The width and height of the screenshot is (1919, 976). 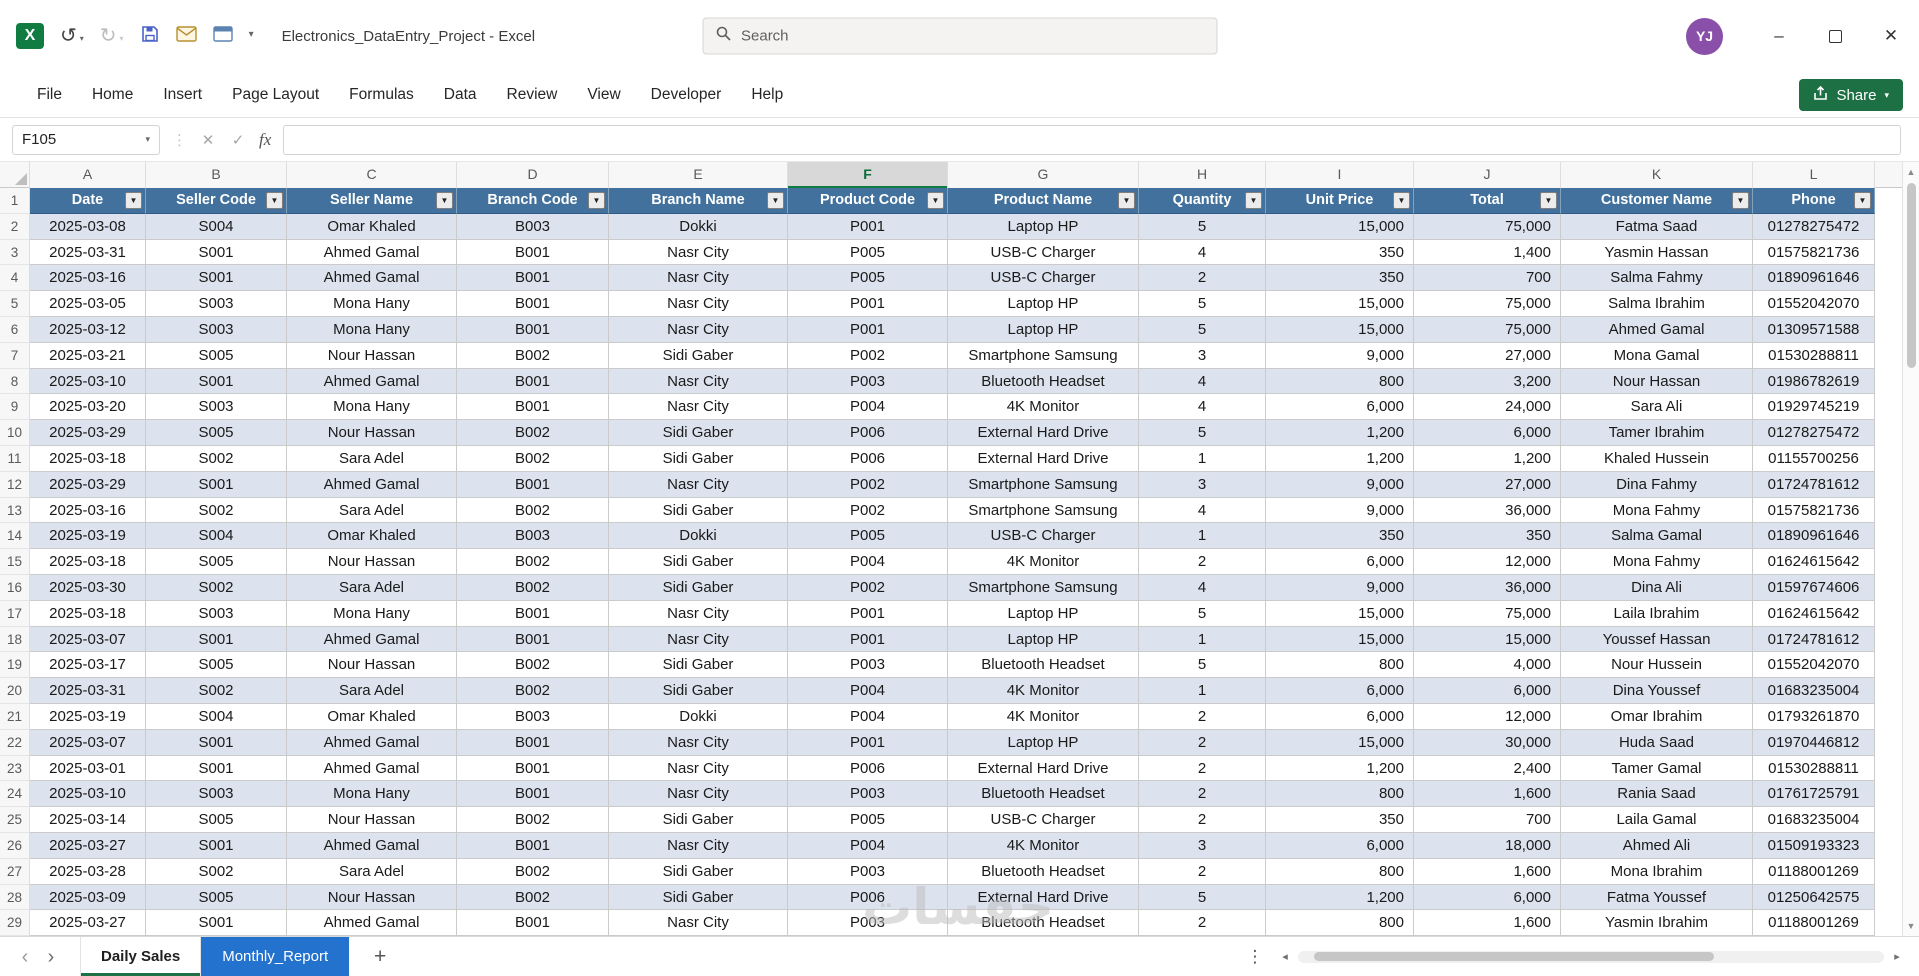 I want to click on cell-K28: Fatma Youssef, so click(x=1657, y=897).